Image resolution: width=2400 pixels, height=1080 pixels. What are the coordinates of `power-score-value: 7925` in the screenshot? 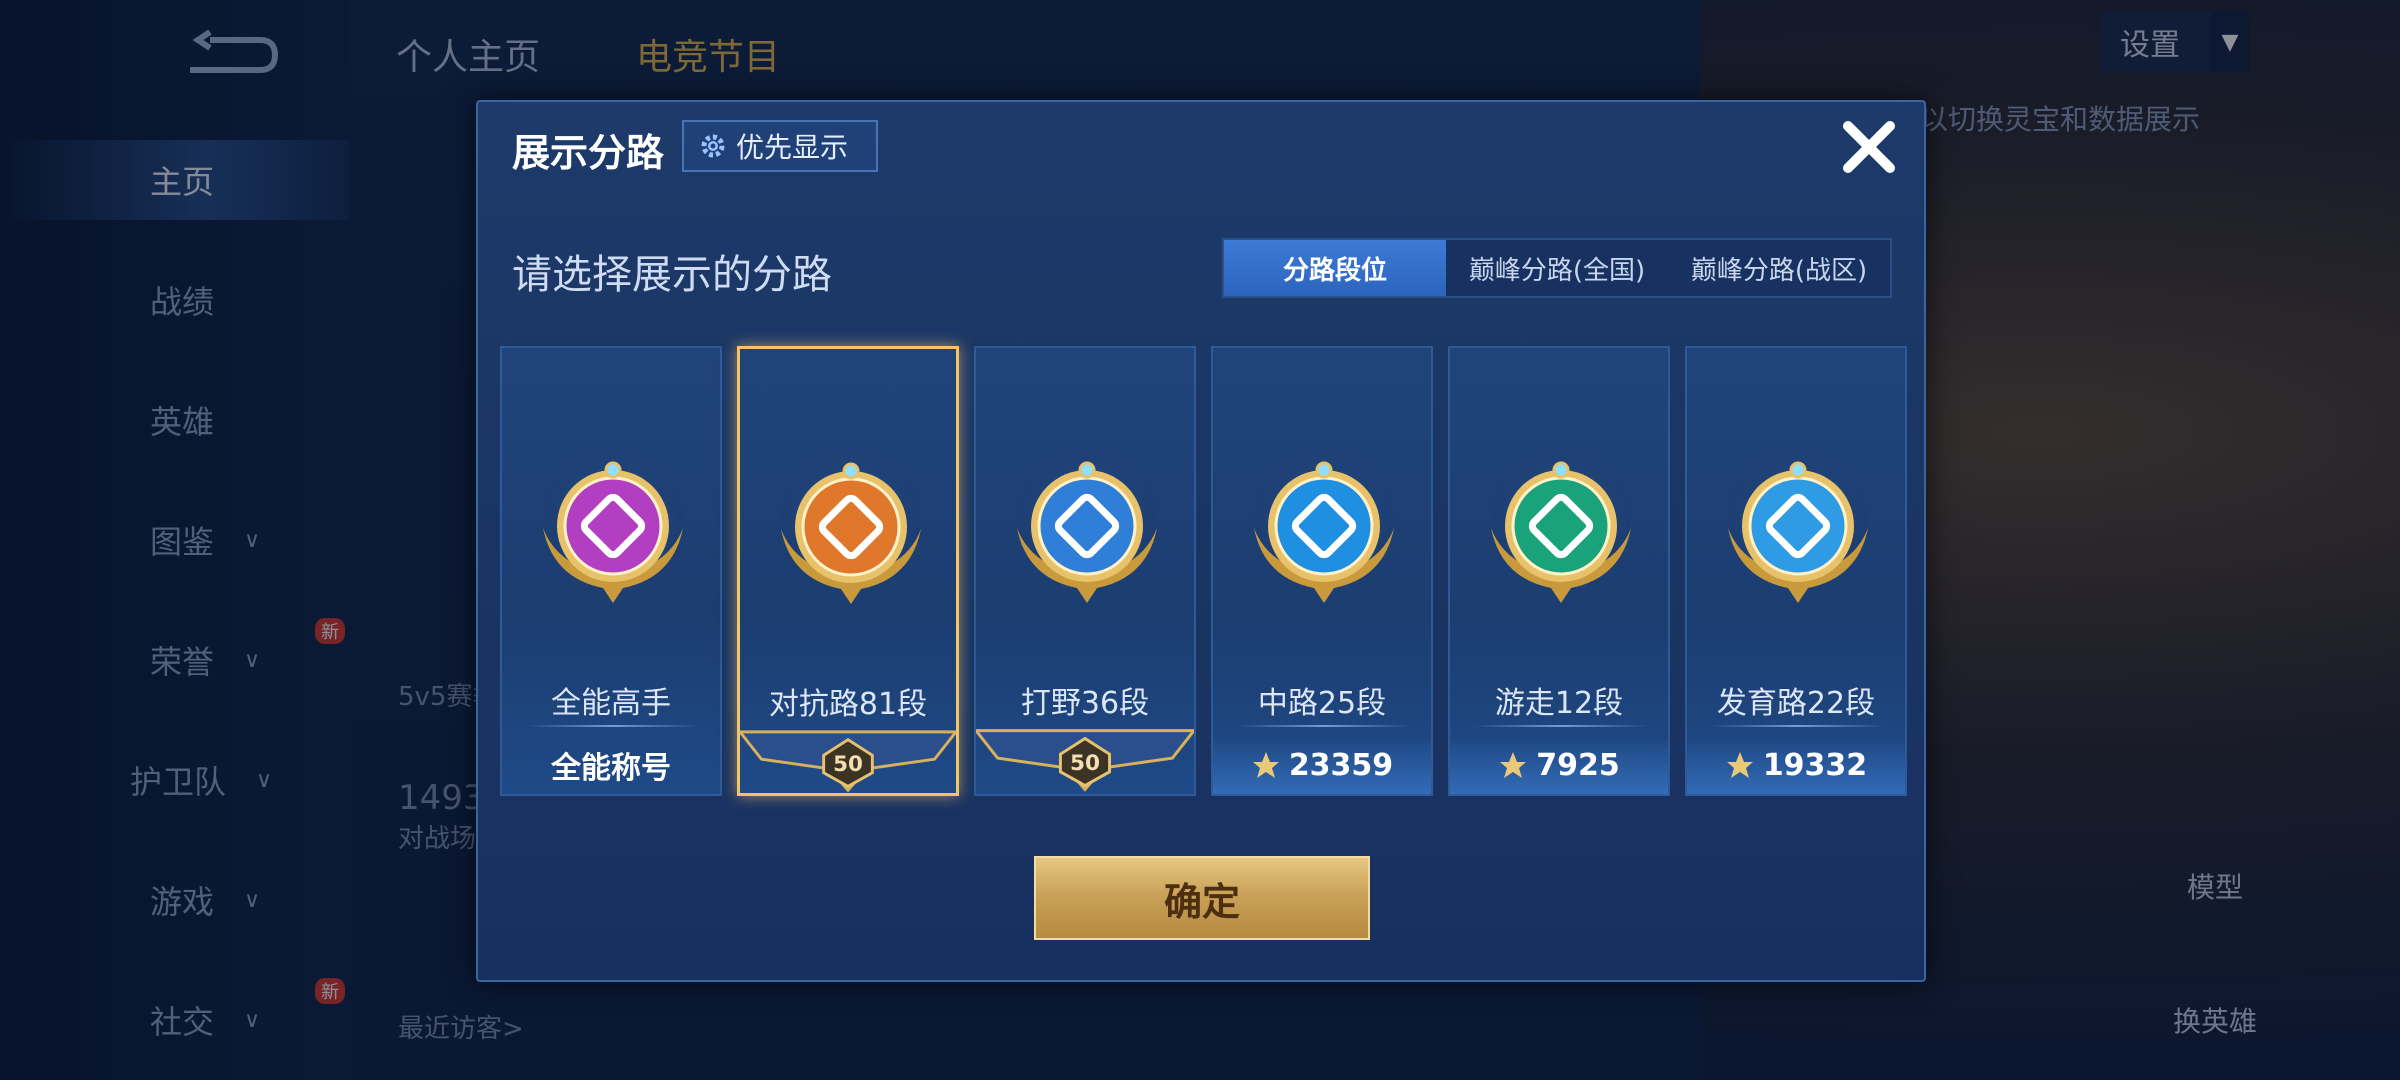 It's located at (1578, 765).